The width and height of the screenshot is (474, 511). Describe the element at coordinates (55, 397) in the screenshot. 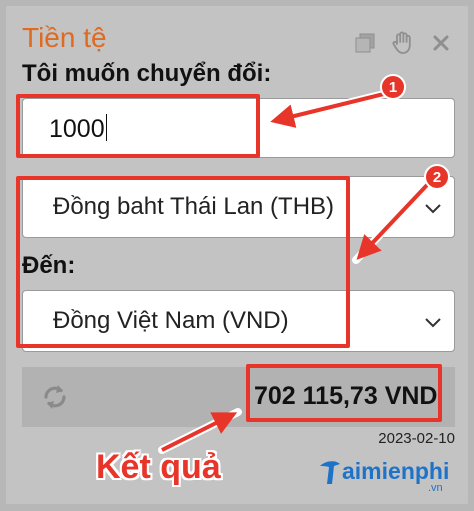

I see `refresh-icon` at that location.